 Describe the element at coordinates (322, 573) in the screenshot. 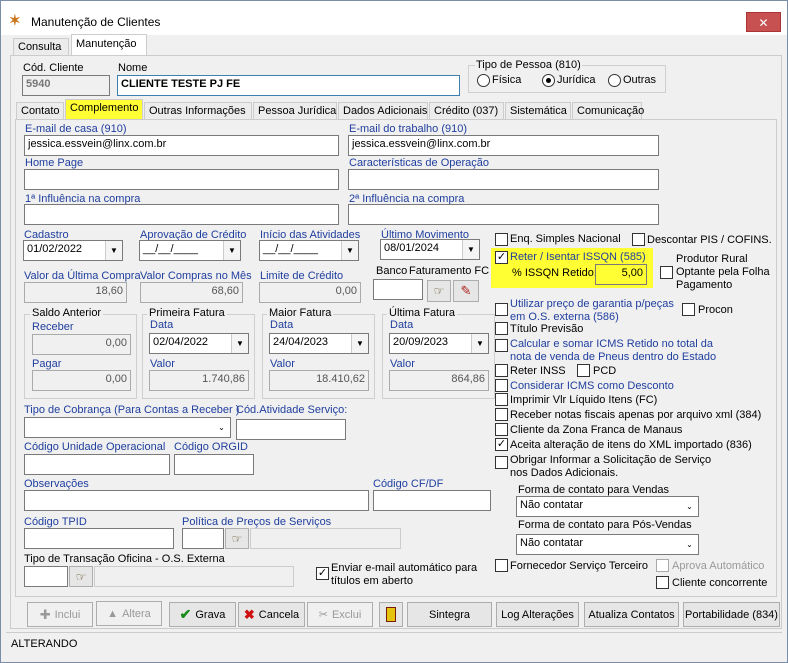

I see `enviar-email-checkbox: ✓` at that location.